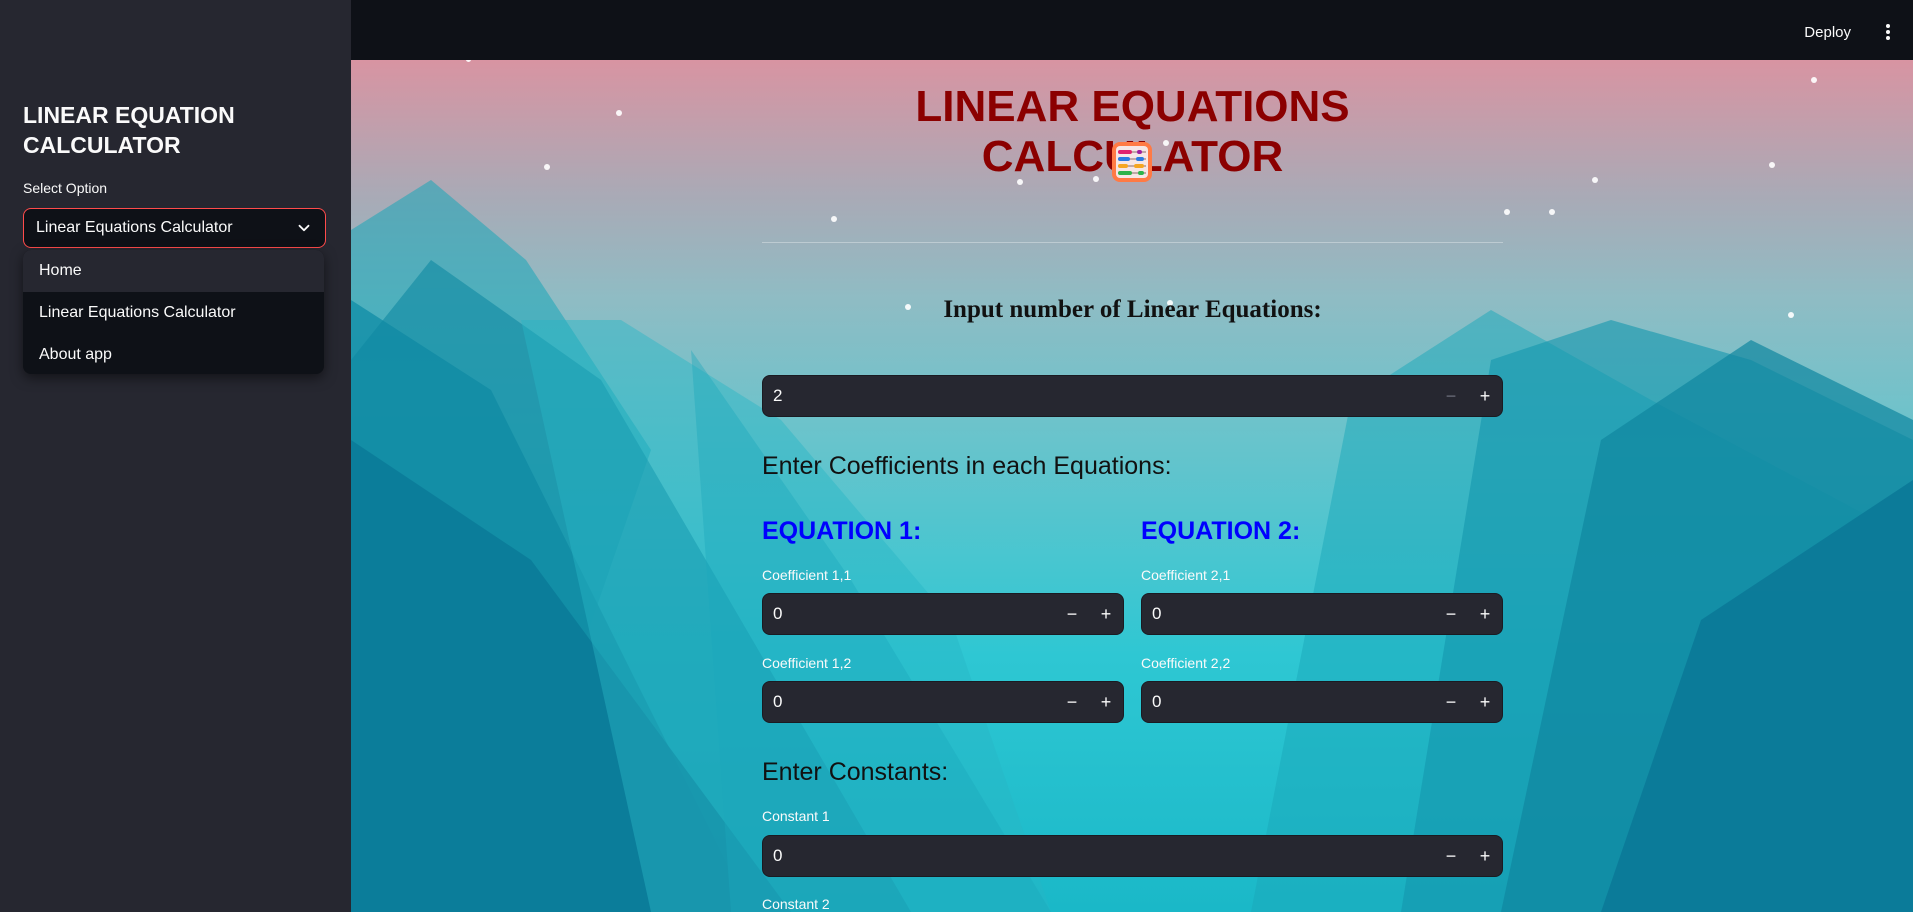 This screenshot has height=912, width=1913. What do you see at coordinates (967, 466) in the screenshot?
I see `coefficients-heading: Enter Coefficients in each Equations:` at bounding box center [967, 466].